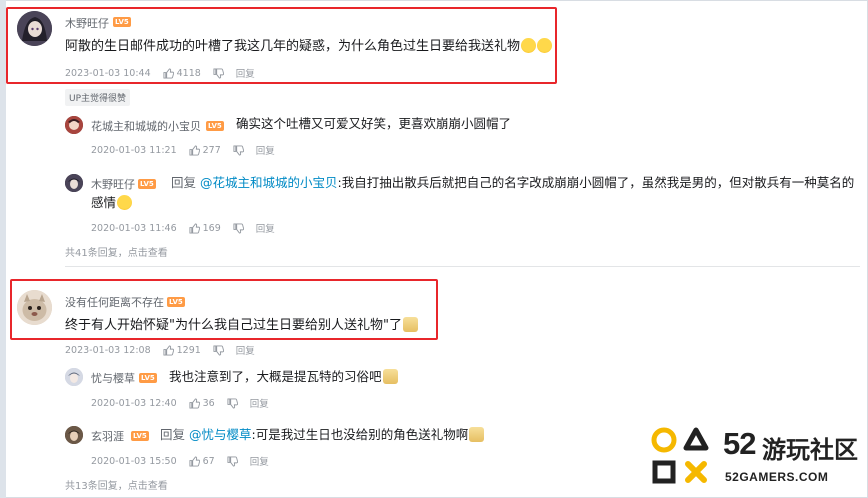 The height and width of the screenshot is (498, 868). Describe the element at coordinates (107, 436) in the screenshot. I see `username: 玄羽涯` at that location.